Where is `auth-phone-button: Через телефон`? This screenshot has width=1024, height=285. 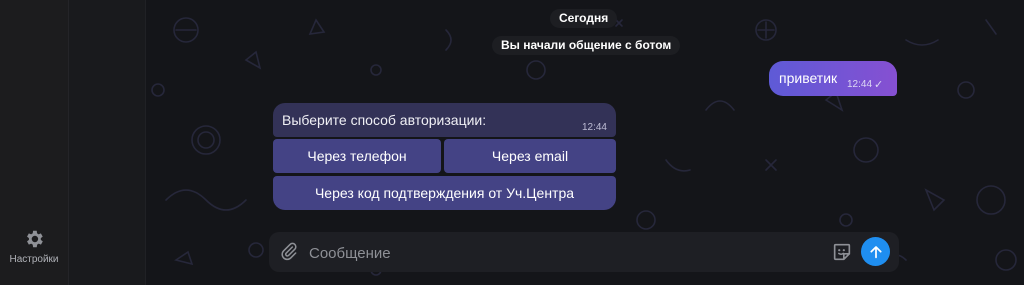 auth-phone-button: Через телефон is located at coordinates (357, 156).